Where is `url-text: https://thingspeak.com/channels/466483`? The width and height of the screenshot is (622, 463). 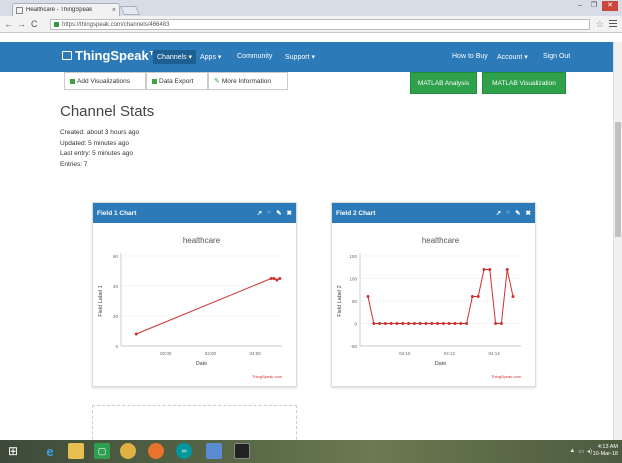 url-text: https://thingspeak.com/channels/466483 is located at coordinates (116, 24).